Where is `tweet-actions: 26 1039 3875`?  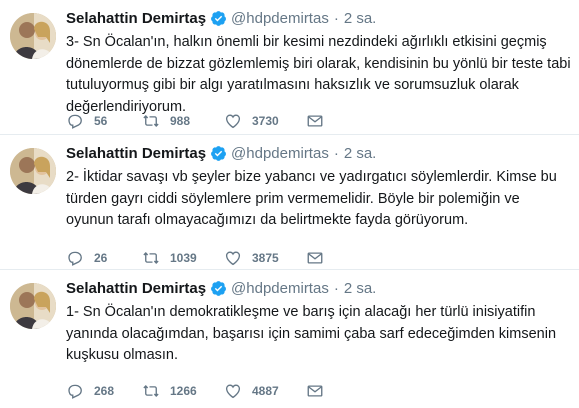
tweet-actions: 26 1039 3875 is located at coordinates (195, 258).